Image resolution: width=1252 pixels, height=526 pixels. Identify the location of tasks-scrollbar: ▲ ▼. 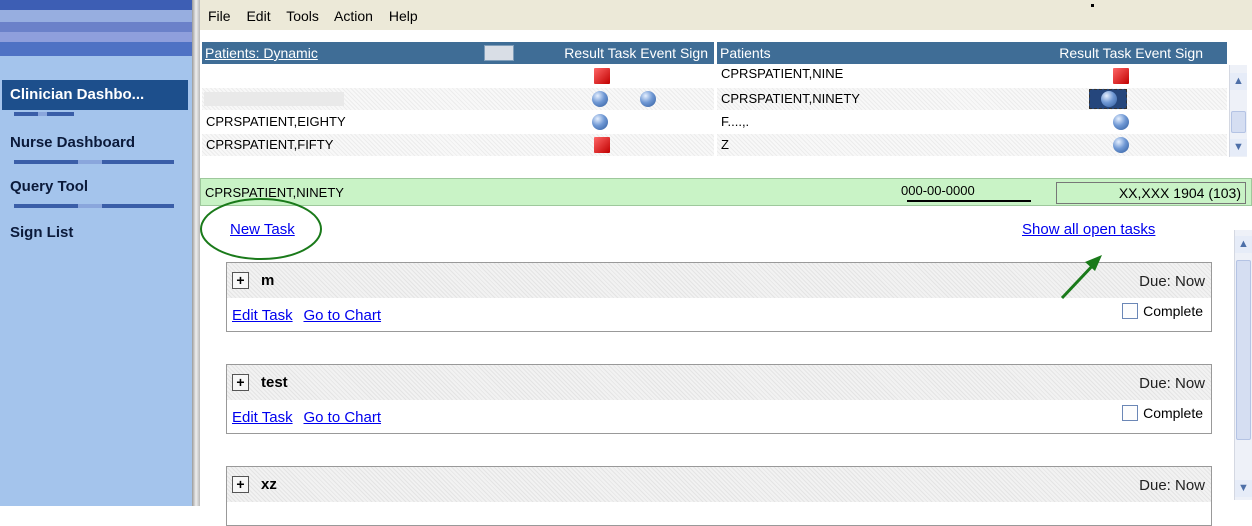
(1243, 365).